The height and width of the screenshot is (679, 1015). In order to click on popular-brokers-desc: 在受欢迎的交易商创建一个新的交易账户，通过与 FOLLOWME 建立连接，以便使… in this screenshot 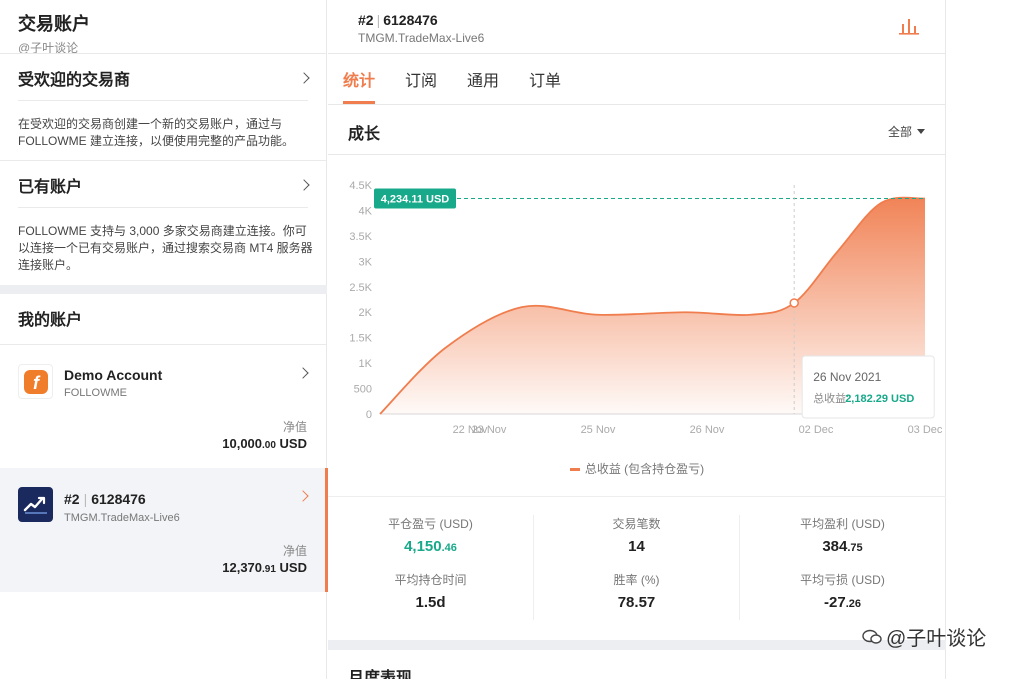, I will do `click(156, 132)`.